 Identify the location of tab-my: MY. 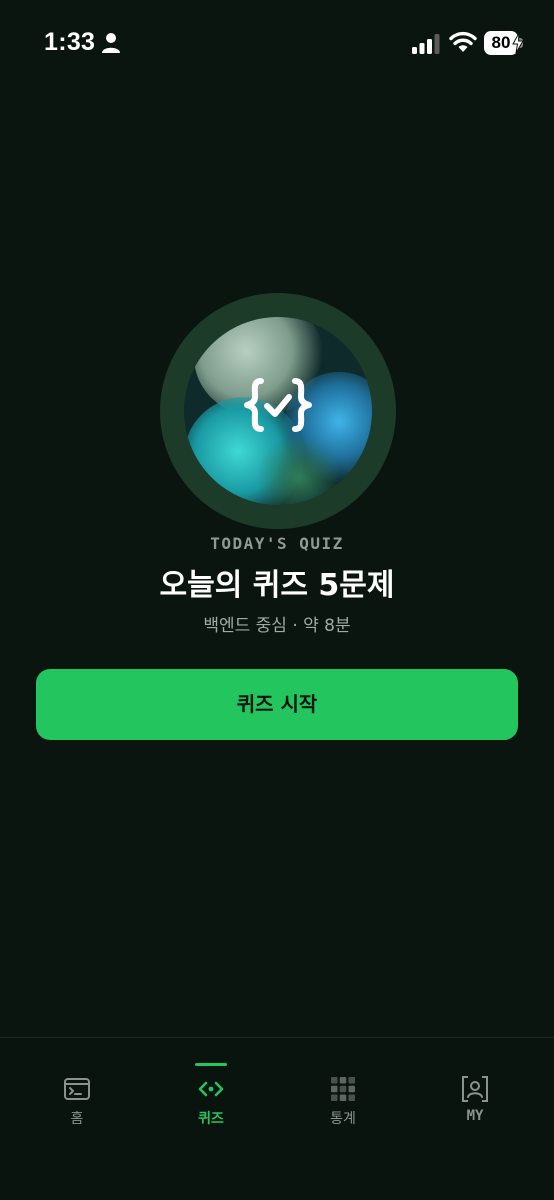
(475, 1093).